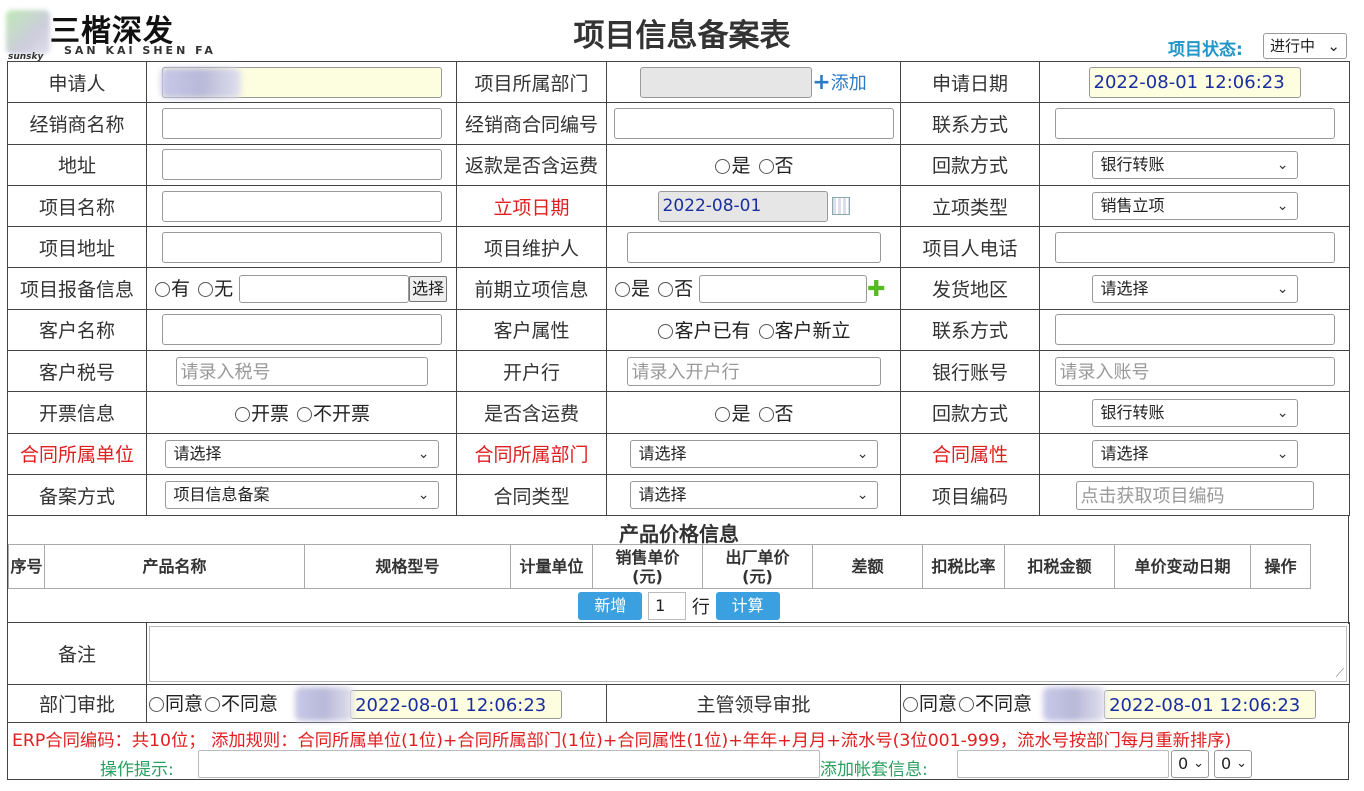 Image resolution: width=1364 pixels, height=791 pixels. Describe the element at coordinates (509, 764) in the screenshot. I see `op-hint-input` at that location.